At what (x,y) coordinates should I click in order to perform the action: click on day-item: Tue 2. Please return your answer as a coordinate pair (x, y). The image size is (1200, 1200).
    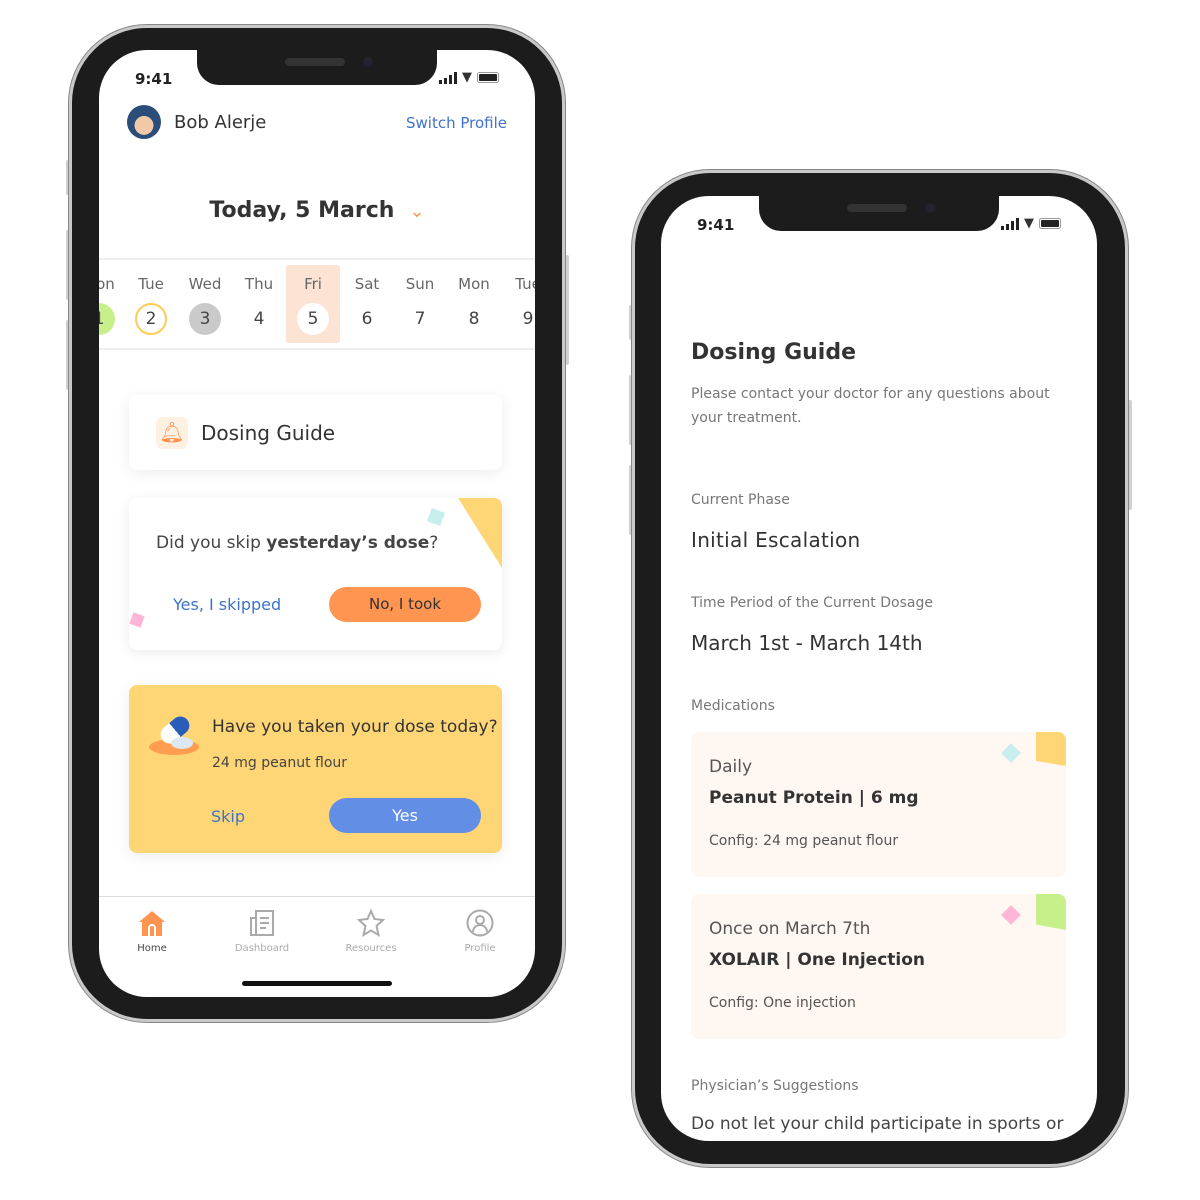
    Looking at the image, I should click on (151, 300).